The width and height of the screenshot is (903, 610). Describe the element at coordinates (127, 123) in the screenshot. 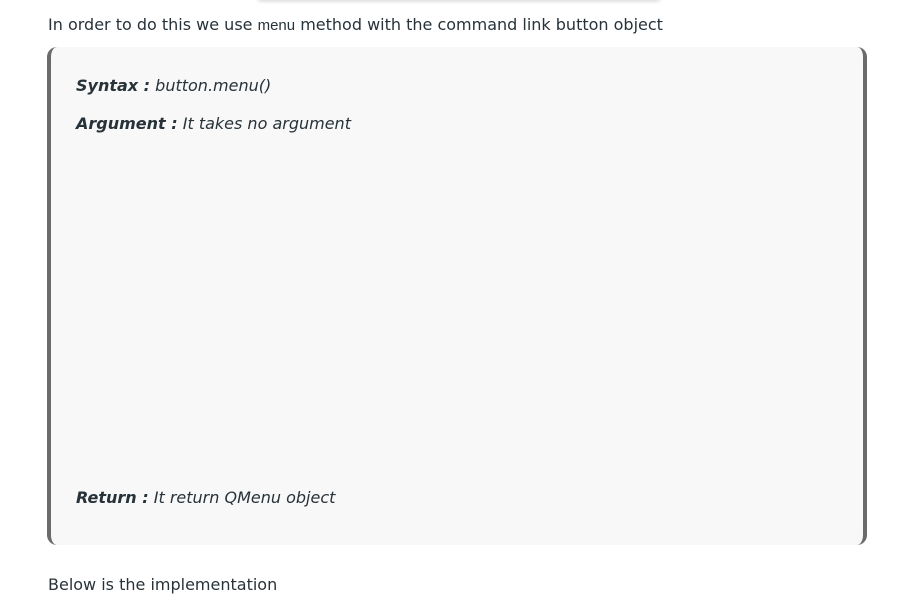

I see `argument-label: Argument :` at that location.